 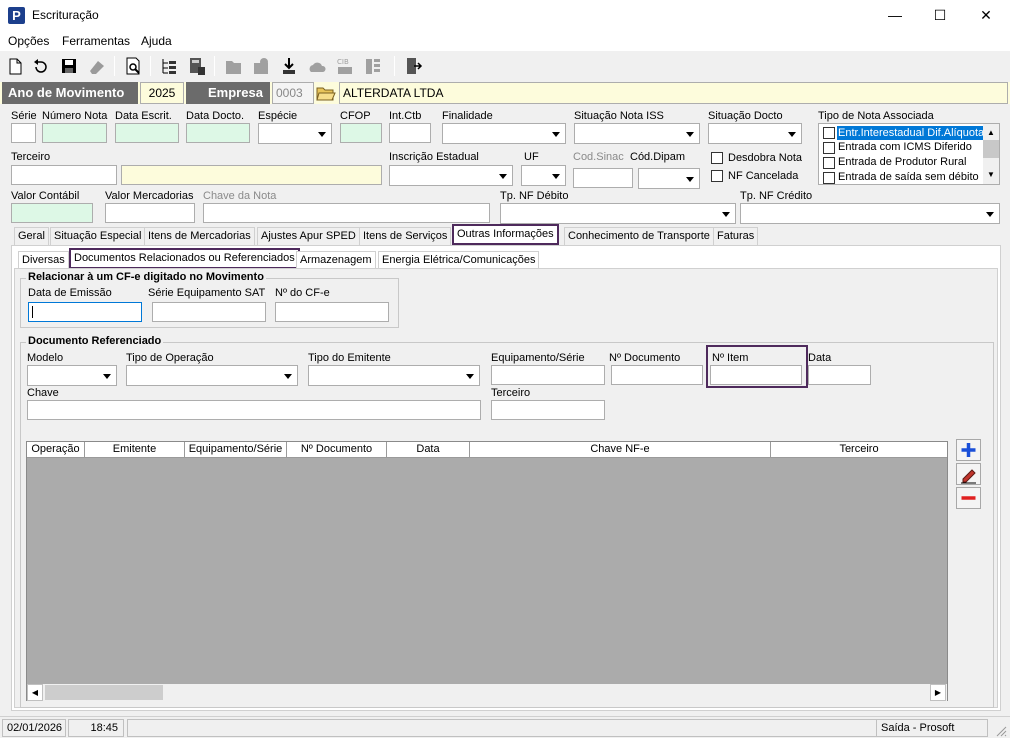 I want to click on preview-icon, so click(x=133, y=66).